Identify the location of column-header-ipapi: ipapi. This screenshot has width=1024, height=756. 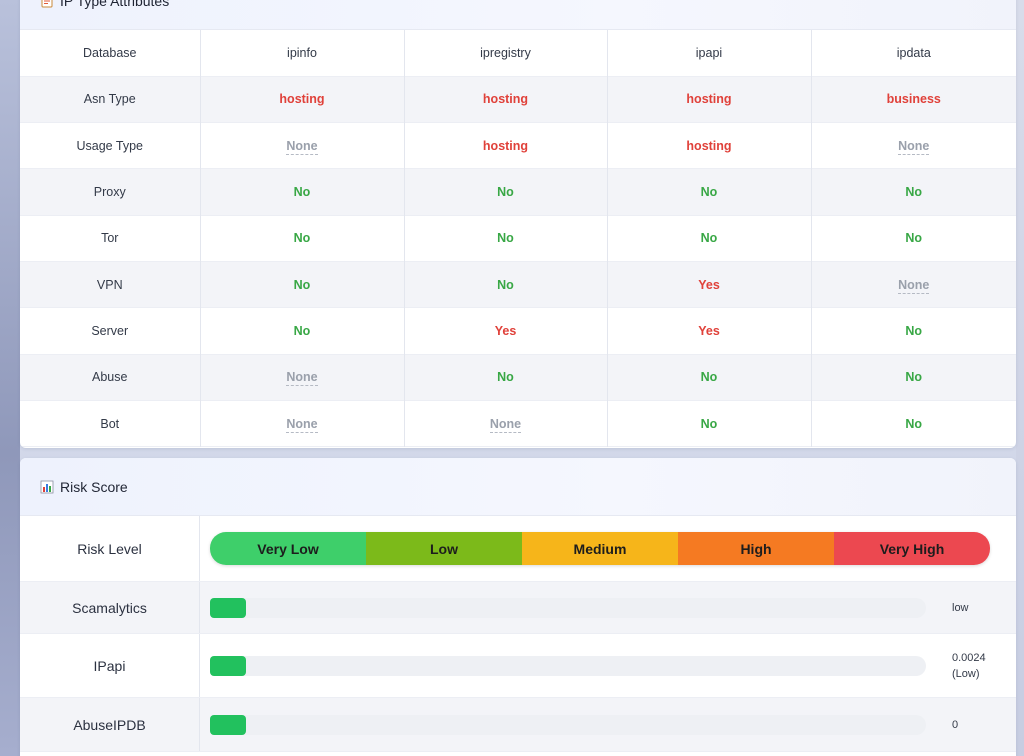
(709, 53).